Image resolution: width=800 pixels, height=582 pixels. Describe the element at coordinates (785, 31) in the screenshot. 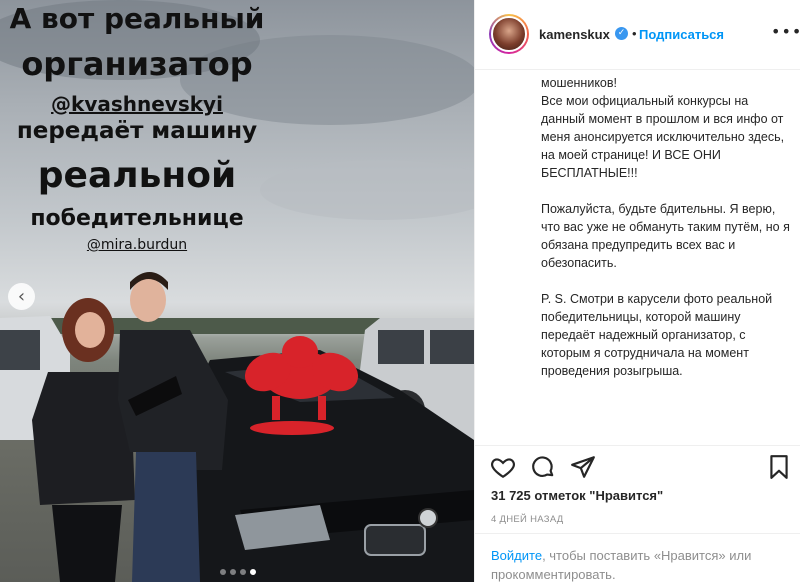

I see `more-options-icon: •••` at that location.